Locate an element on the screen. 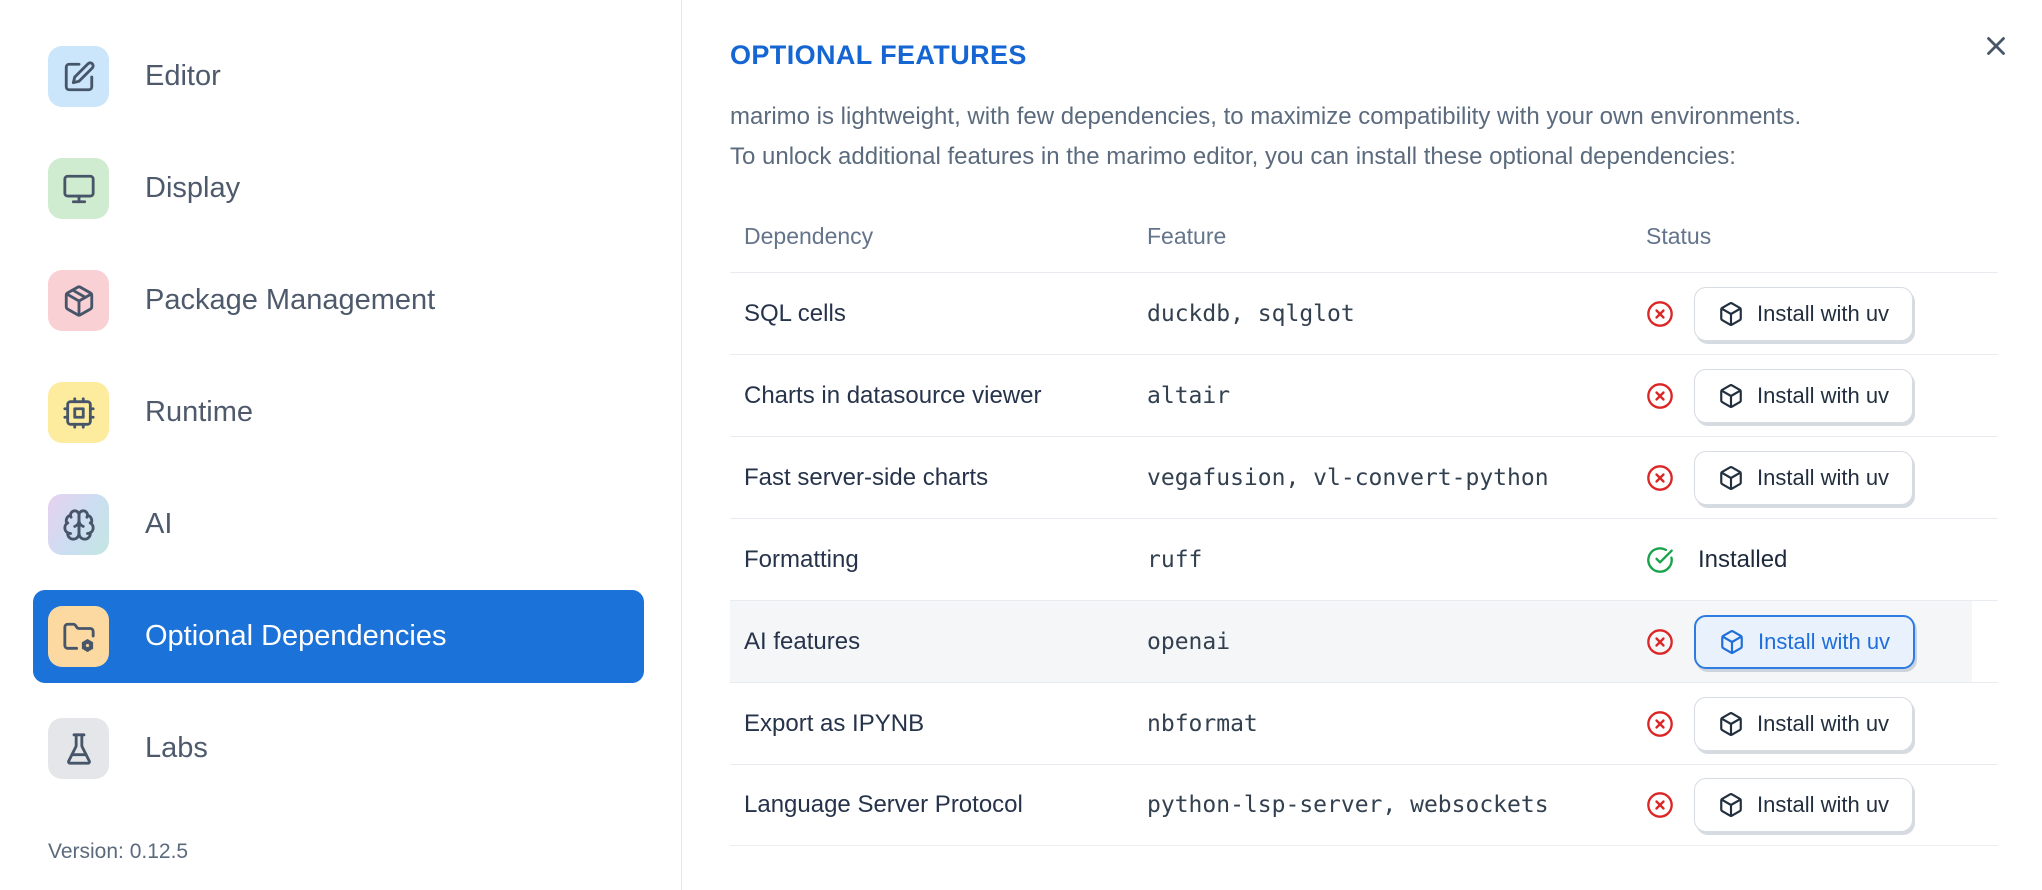 Image resolution: width=2042 pixels, height=890 pixels. flask-icon is located at coordinates (78, 748).